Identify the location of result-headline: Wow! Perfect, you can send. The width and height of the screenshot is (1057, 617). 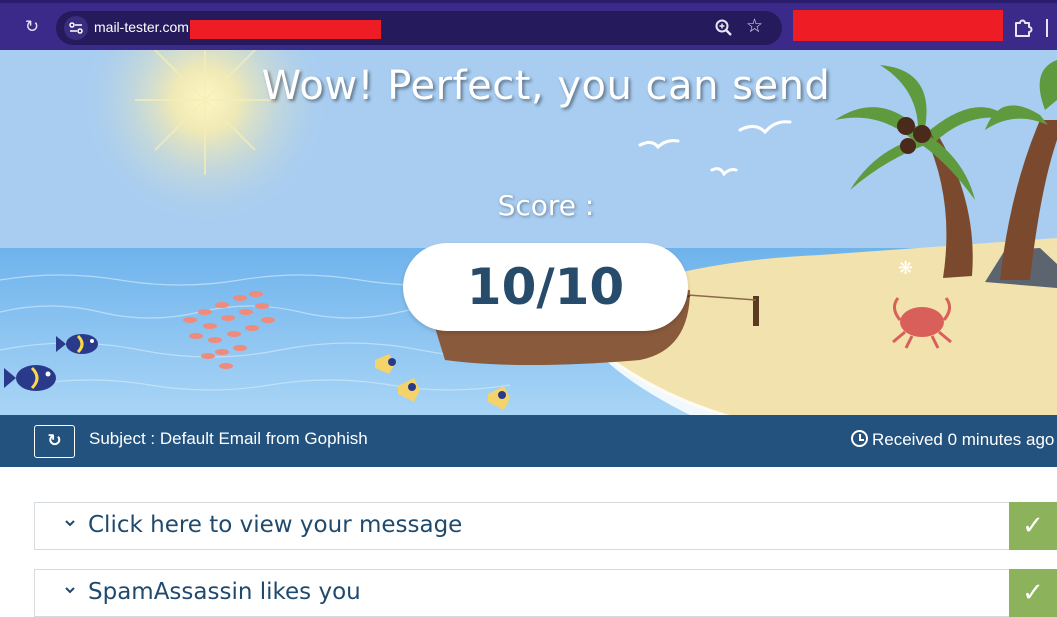
(546, 86).